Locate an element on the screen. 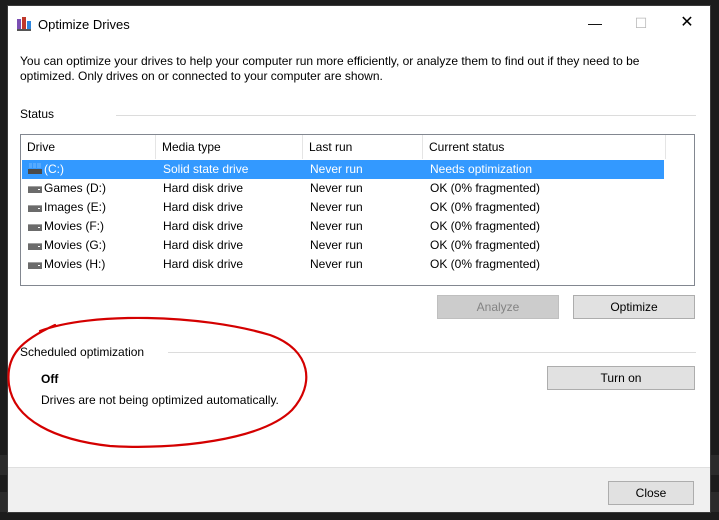  turn-on-button: Turn on is located at coordinates (621, 378).